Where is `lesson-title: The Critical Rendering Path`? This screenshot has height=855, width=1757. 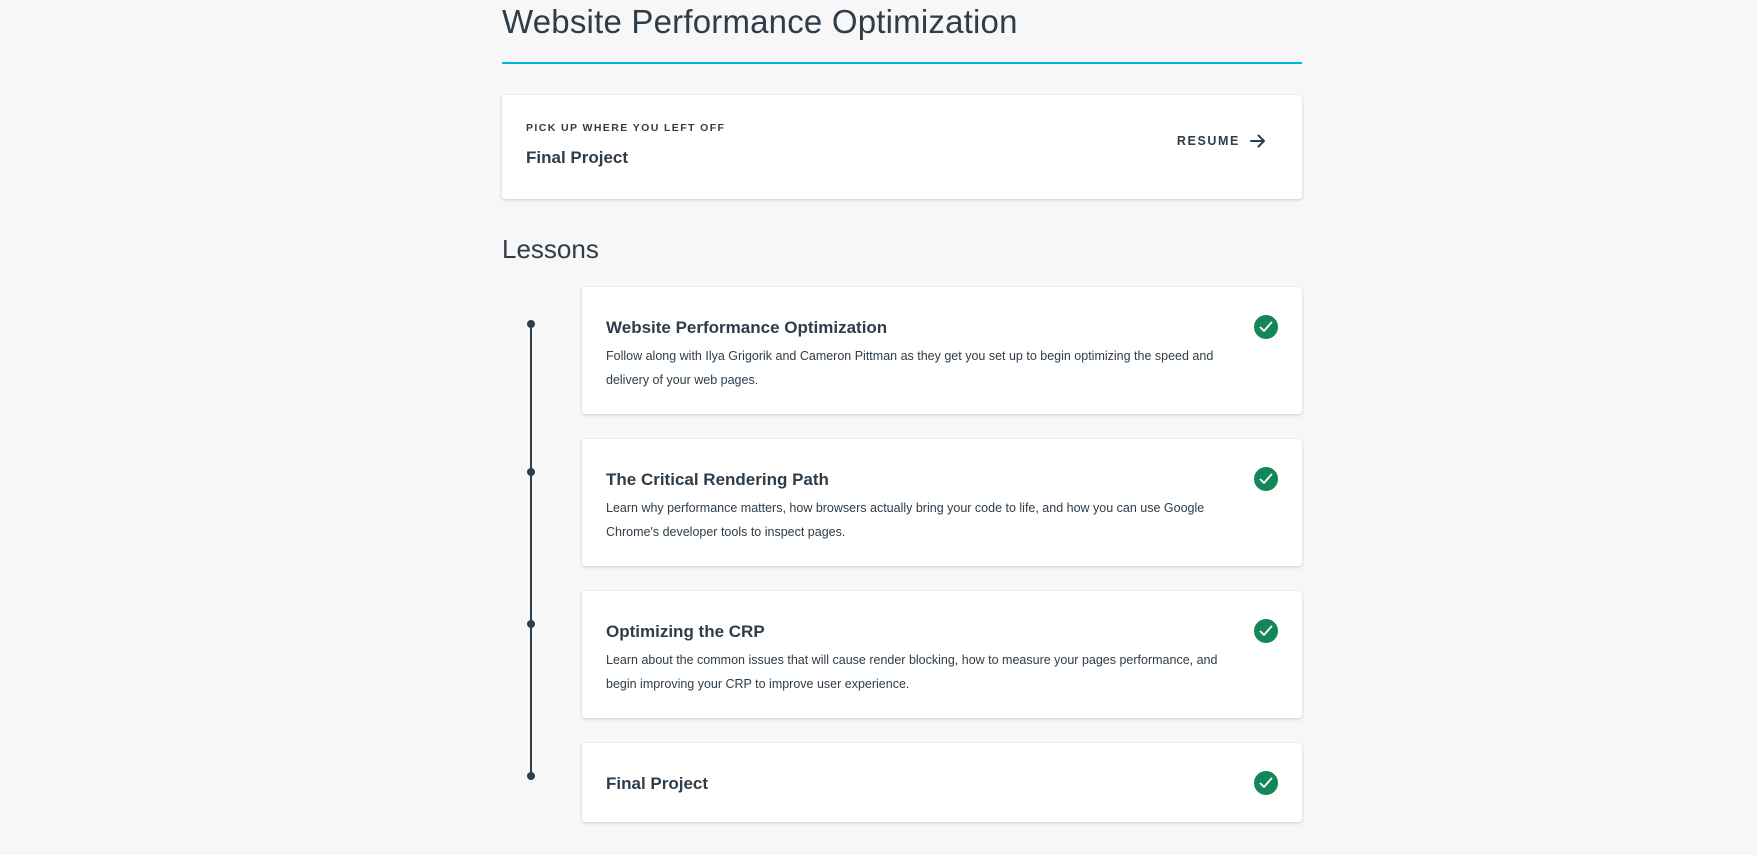
lesson-title: The Critical Rendering Path is located at coordinates (717, 479).